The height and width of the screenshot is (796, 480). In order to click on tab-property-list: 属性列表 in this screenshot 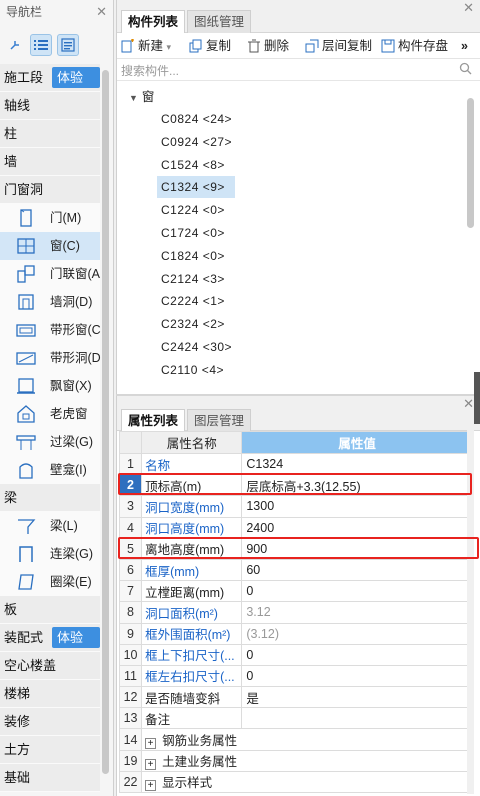, I will do `click(153, 420)`.